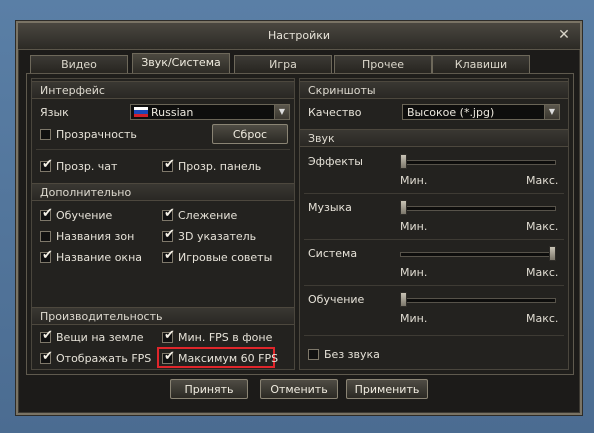 The width and height of the screenshot is (594, 433). I want to click on screenshots-header: Скриншоты, so click(434, 90).